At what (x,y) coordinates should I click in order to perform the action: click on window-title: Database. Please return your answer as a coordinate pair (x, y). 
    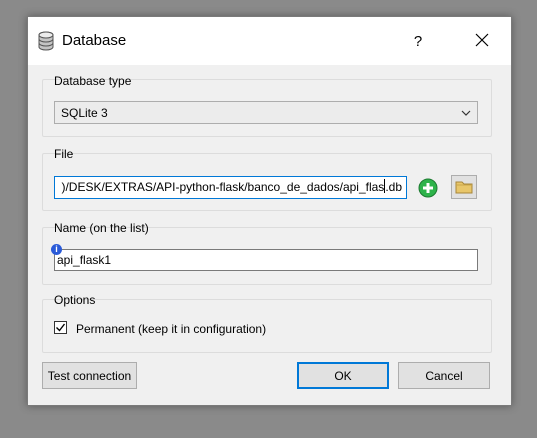
    Looking at the image, I should click on (94, 40).